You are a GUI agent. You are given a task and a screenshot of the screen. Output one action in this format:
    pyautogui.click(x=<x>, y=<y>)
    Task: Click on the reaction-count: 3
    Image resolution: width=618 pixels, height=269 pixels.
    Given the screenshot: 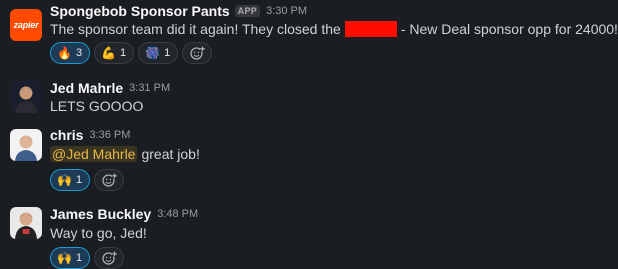 What is the action you would take?
    pyautogui.click(x=79, y=53)
    